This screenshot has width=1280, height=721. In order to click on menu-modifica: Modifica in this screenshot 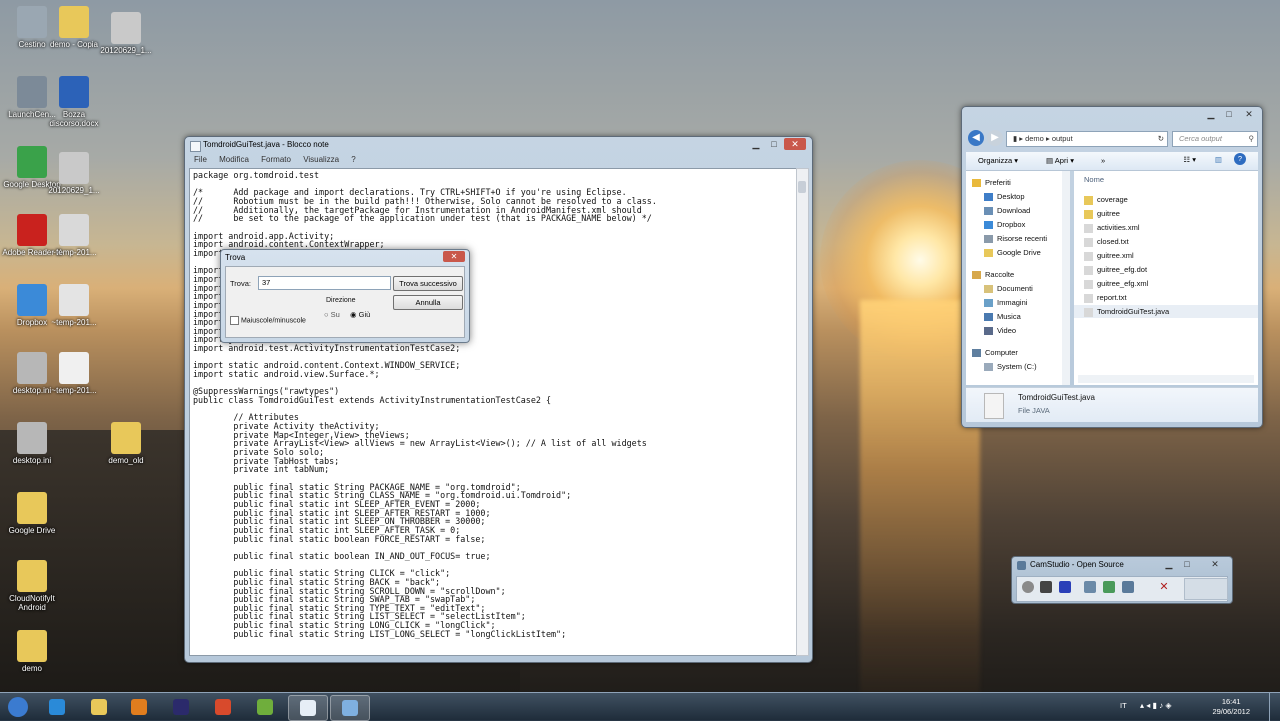, I will do `click(234, 159)`.